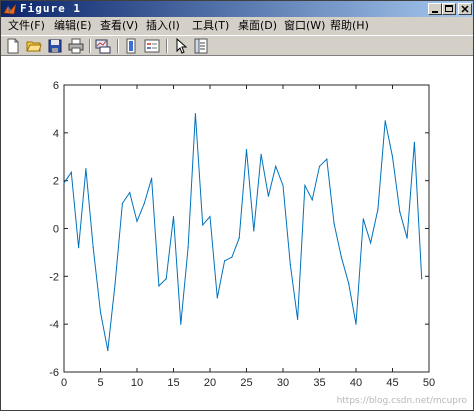 The image size is (474, 411). I want to click on menu-desktop: 桌面(D), so click(257, 26).